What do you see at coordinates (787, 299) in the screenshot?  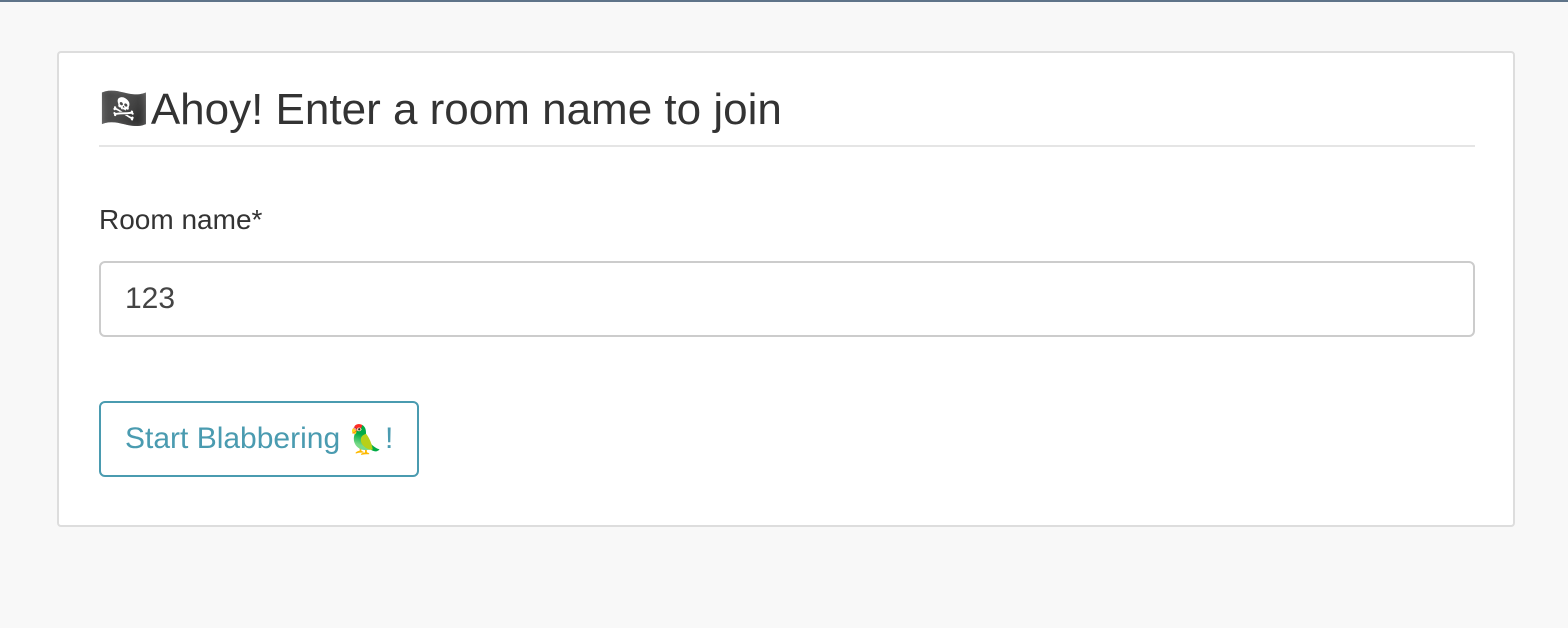 I see `room-name-input` at bounding box center [787, 299].